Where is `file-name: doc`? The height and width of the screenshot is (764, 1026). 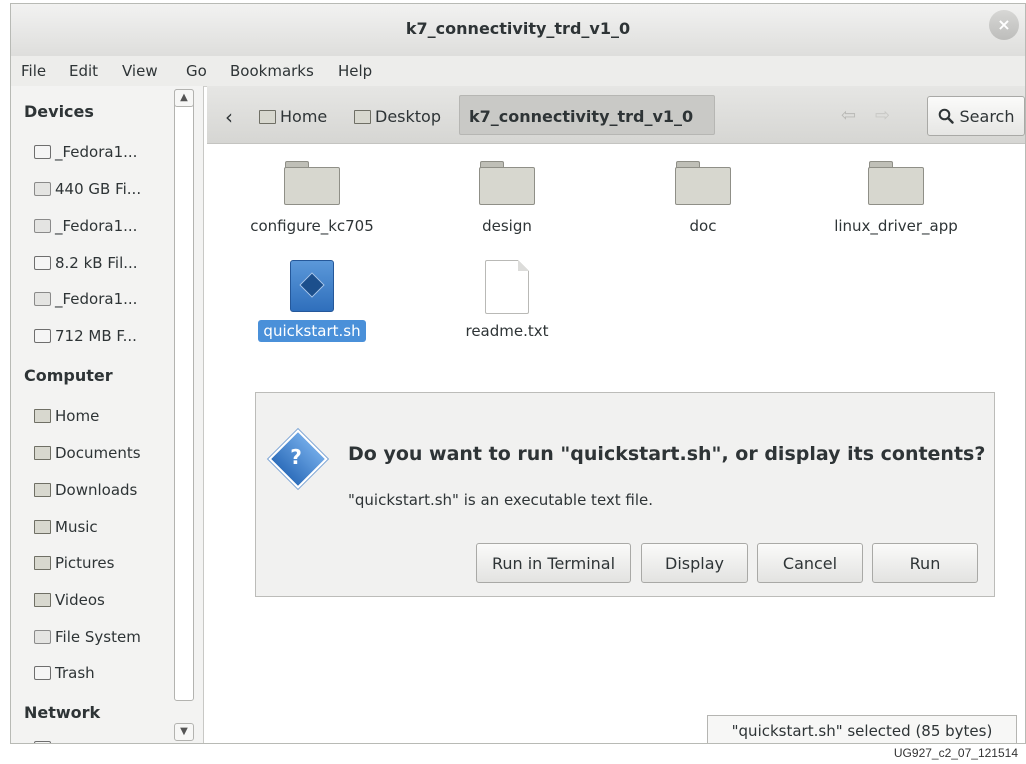
file-name: doc is located at coordinates (703, 226).